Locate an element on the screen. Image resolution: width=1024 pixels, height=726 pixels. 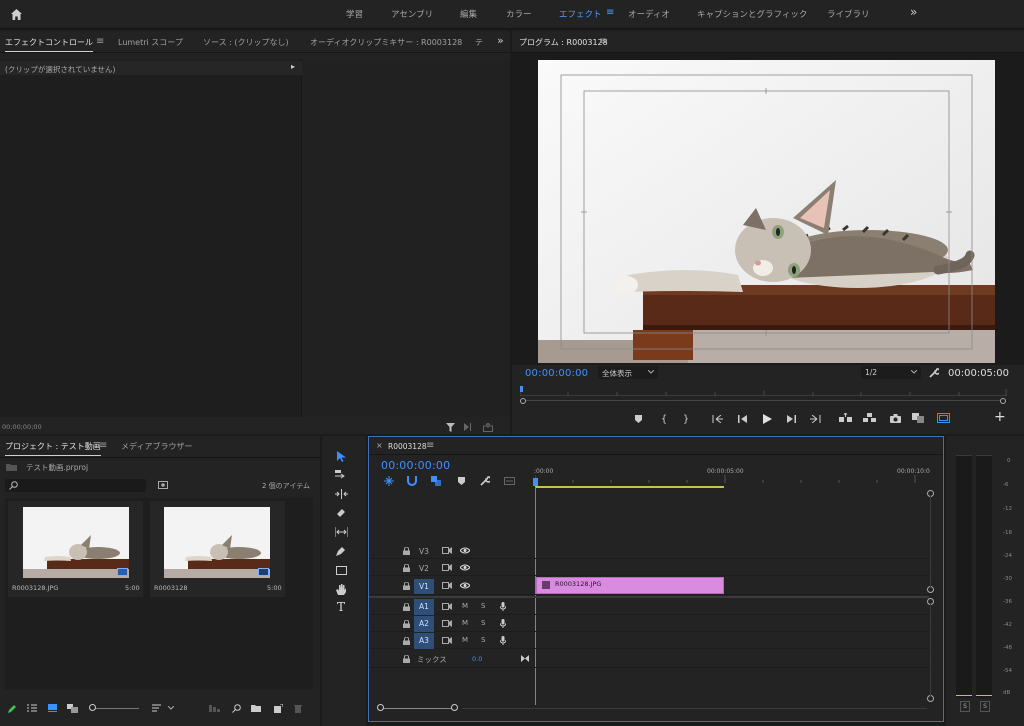
track-label-v2: V2 is located at coordinates (424, 568).